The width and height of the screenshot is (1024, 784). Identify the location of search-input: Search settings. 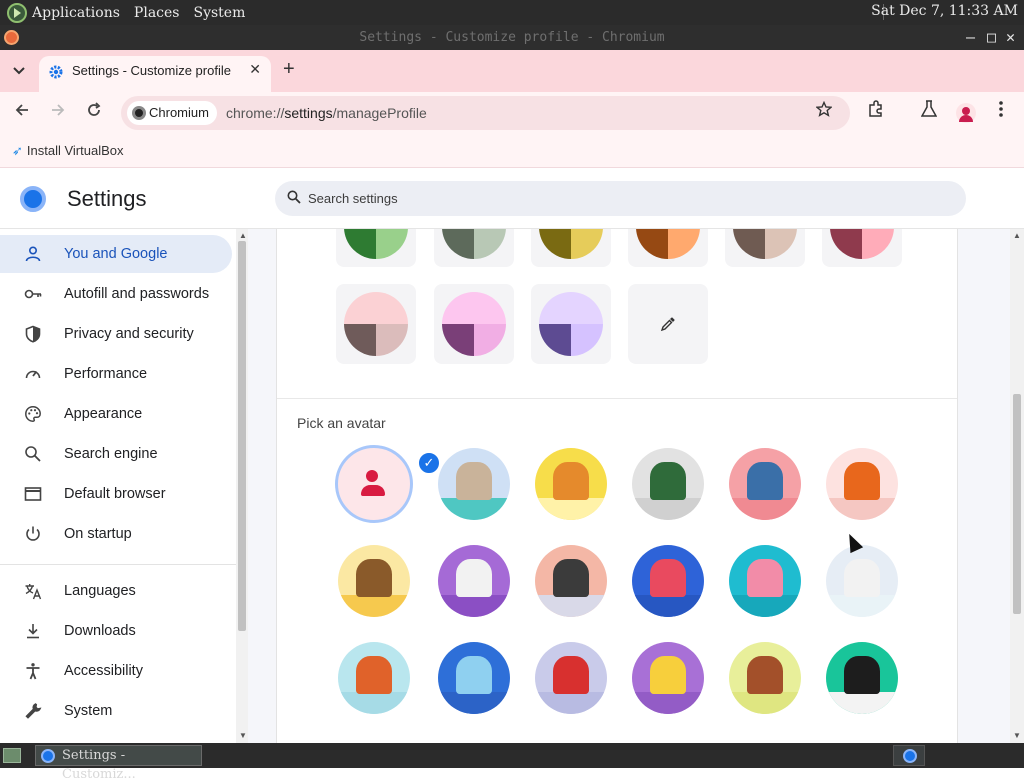
(353, 198).